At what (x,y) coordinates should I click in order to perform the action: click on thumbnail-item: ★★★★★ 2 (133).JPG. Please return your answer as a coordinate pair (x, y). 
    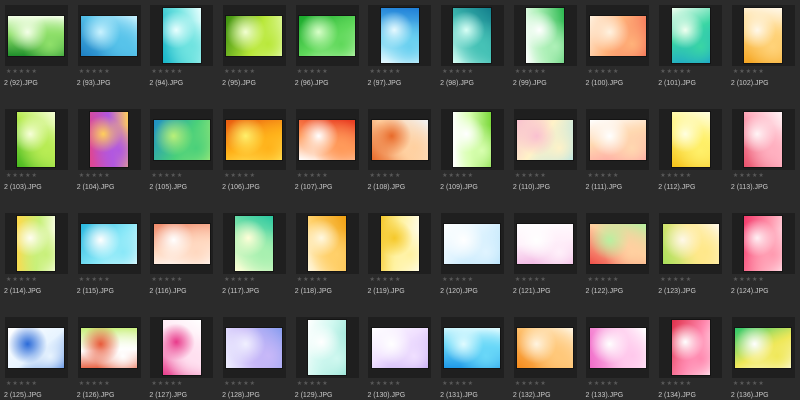
    Looking at the image, I should click on (618, 356).